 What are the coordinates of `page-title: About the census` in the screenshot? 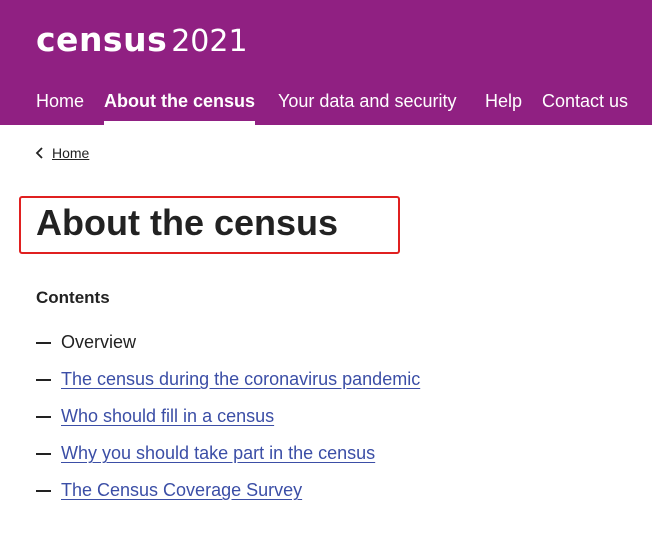 It's located at (187, 222).